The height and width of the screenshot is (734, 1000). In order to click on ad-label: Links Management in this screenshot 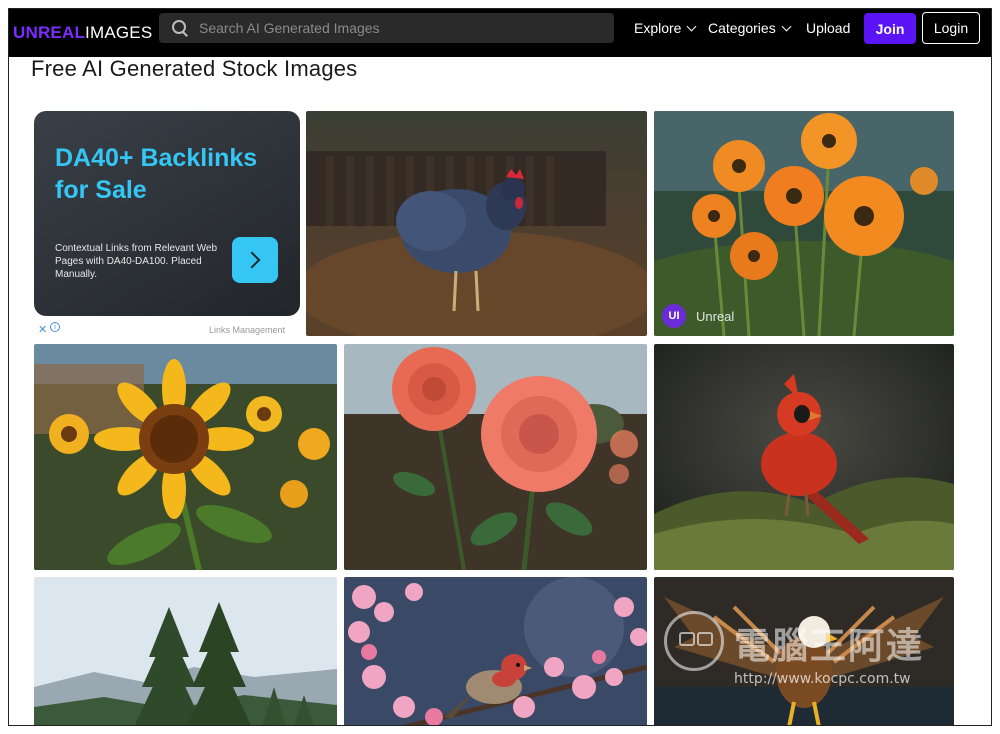, I will do `click(247, 330)`.